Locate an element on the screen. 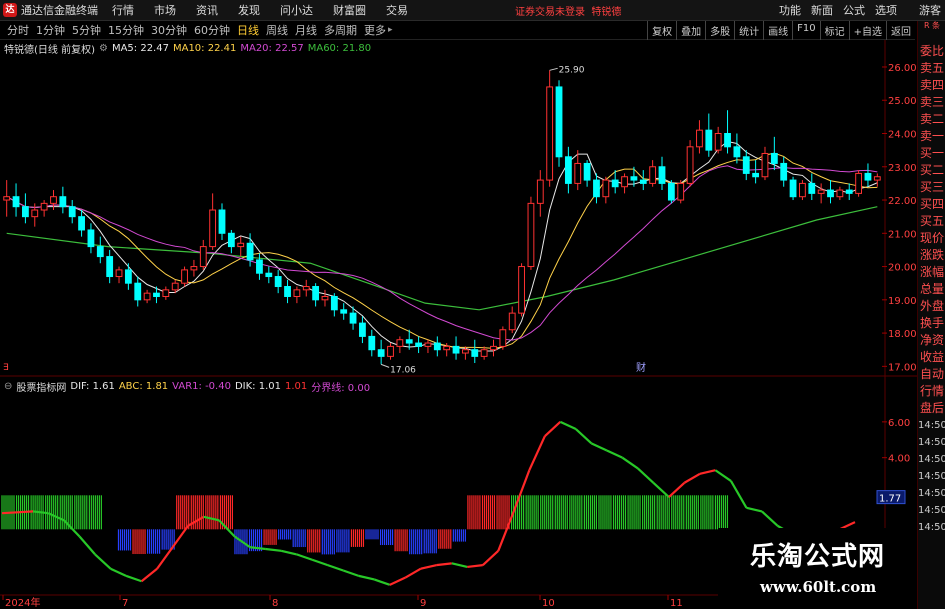 This screenshot has height=609, width=945. current-indicator-value: 1.77 is located at coordinates (890, 499).